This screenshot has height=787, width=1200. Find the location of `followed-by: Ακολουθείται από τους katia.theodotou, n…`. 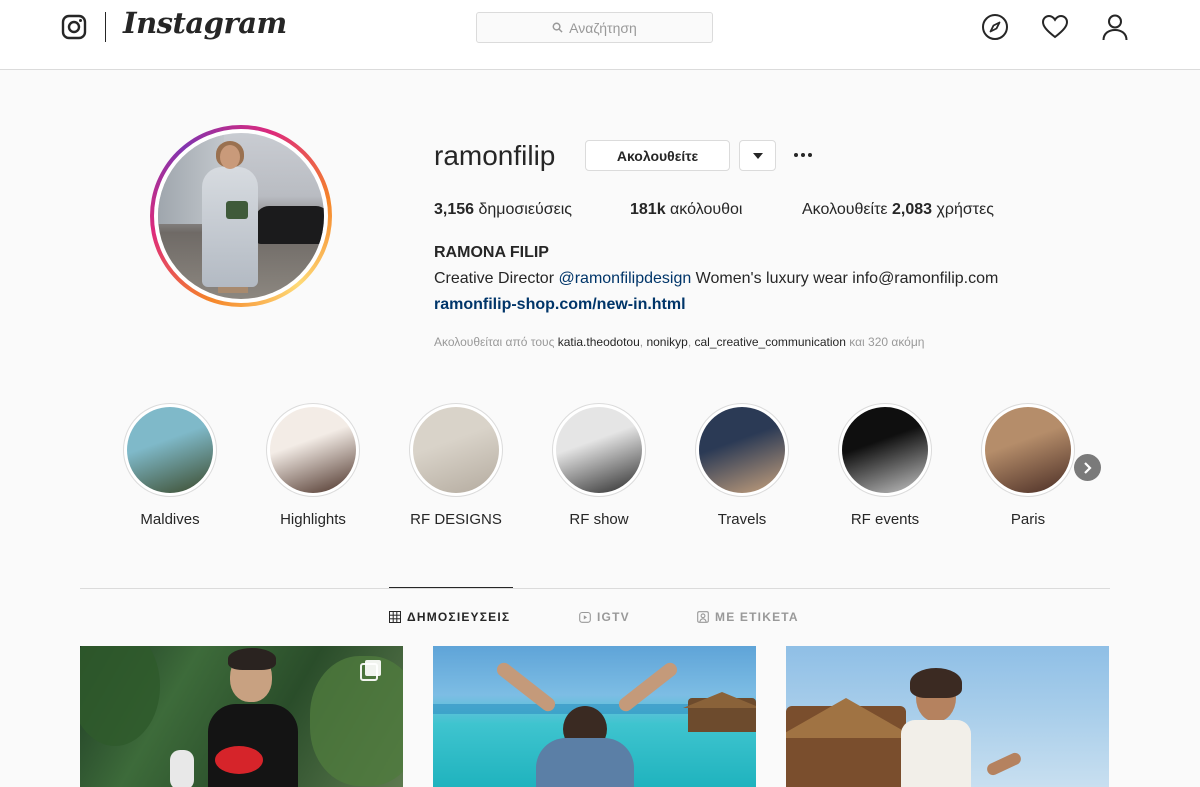

followed-by: Ακολουθείται από τους katia.theodotou, n… is located at coordinates (679, 342).